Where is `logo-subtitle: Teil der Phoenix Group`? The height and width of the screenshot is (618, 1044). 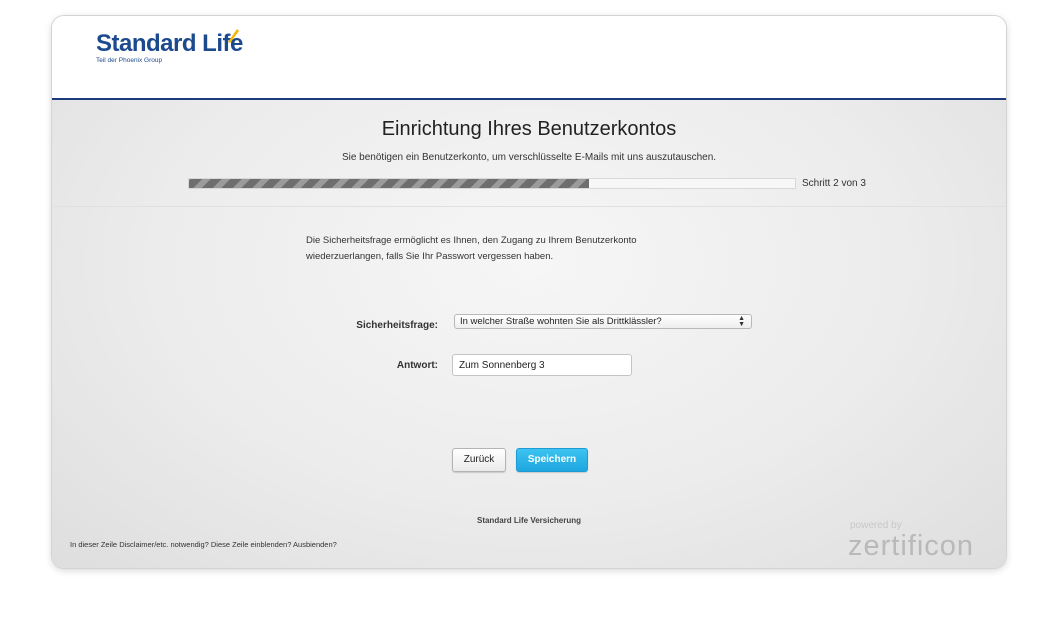 logo-subtitle: Teil der Phoenix Group is located at coordinates (129, 60).